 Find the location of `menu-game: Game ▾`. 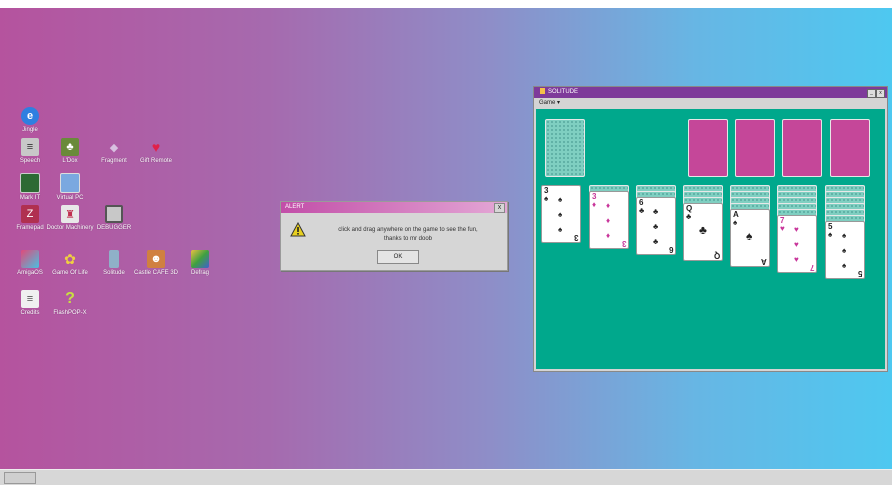

menu-game: Game ▾ is located at coordinates (710, 103).